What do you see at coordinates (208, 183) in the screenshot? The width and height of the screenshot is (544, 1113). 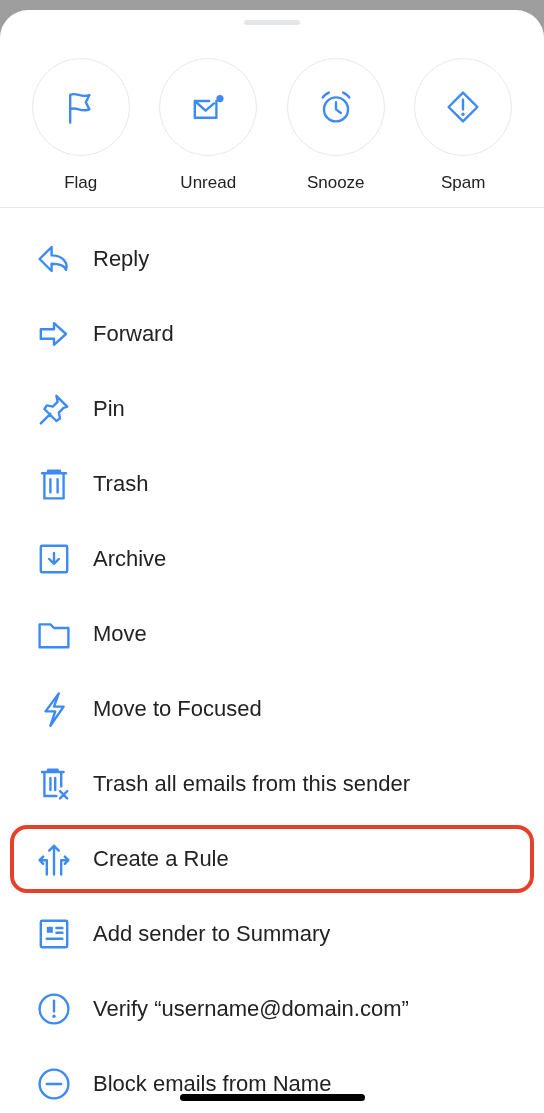 I see `action-label: Unread` at bounding box center [208, 183].